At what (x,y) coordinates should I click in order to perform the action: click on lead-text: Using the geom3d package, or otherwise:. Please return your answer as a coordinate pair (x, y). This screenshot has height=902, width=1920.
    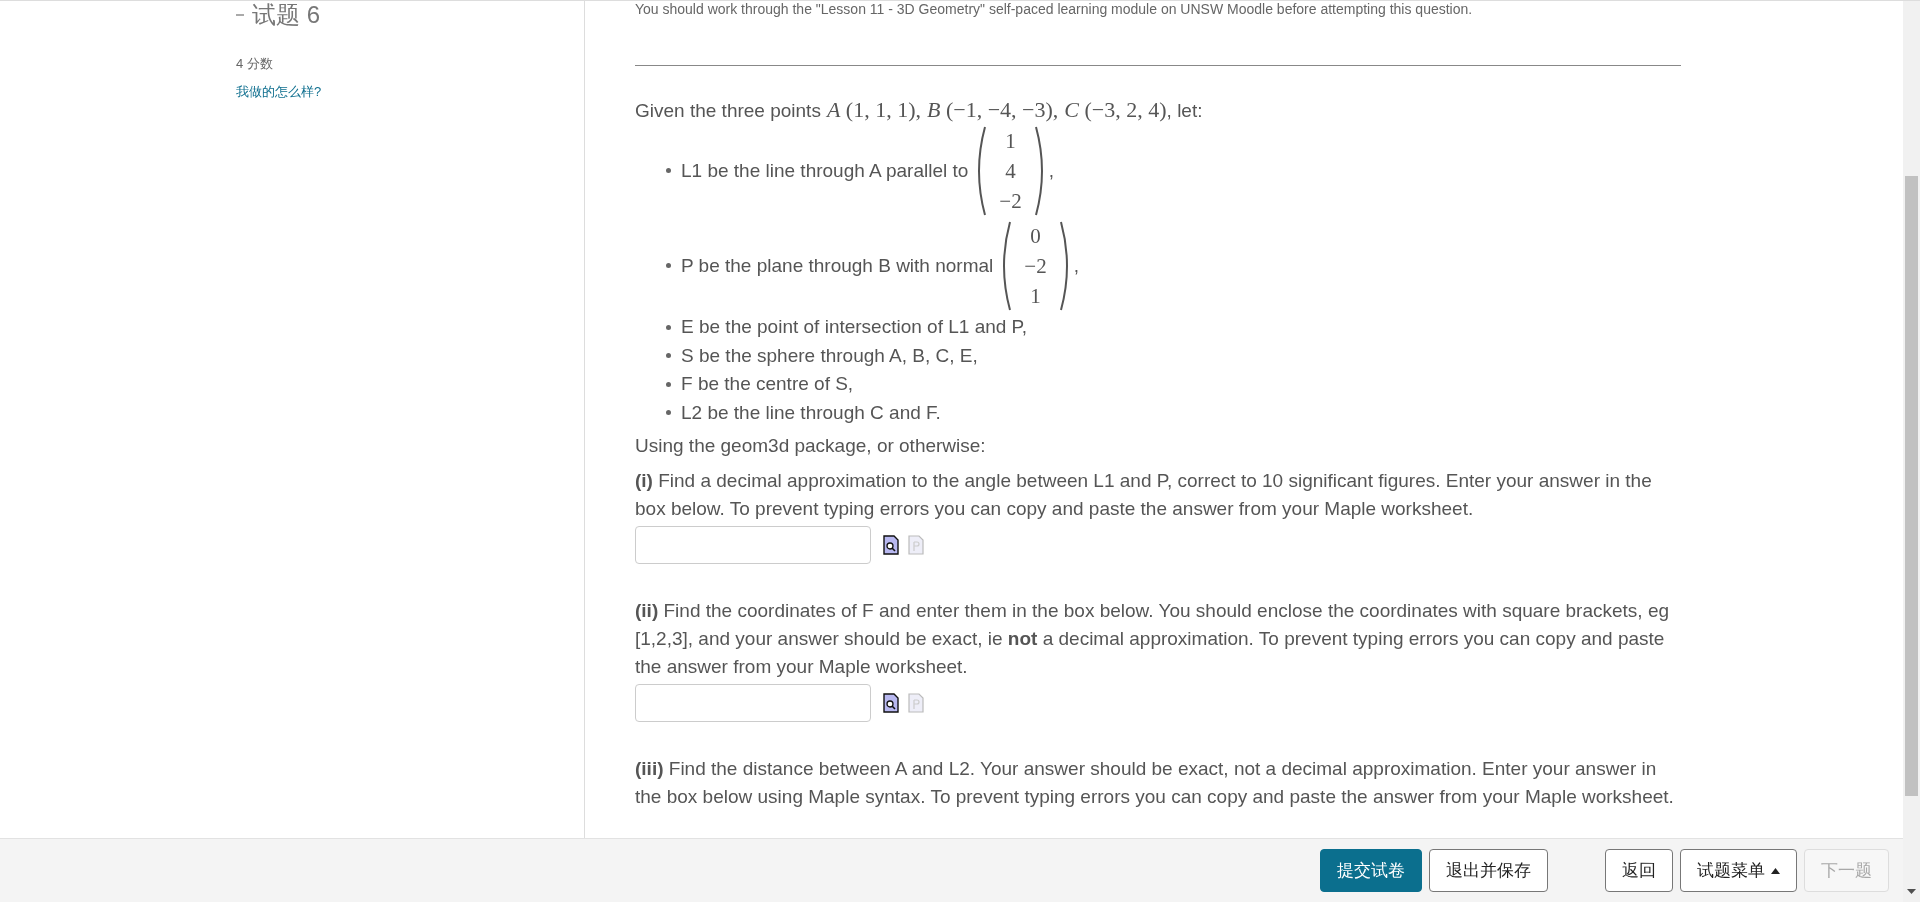
    Looking at the image, I should click on (811, 446).